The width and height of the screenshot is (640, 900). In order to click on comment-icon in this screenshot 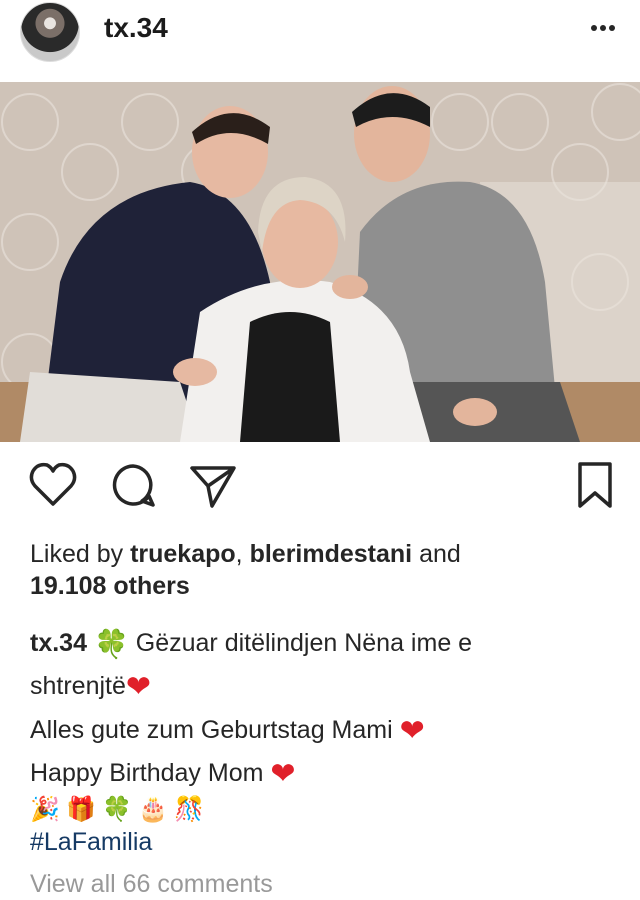, I will do `click(133, 485)`.